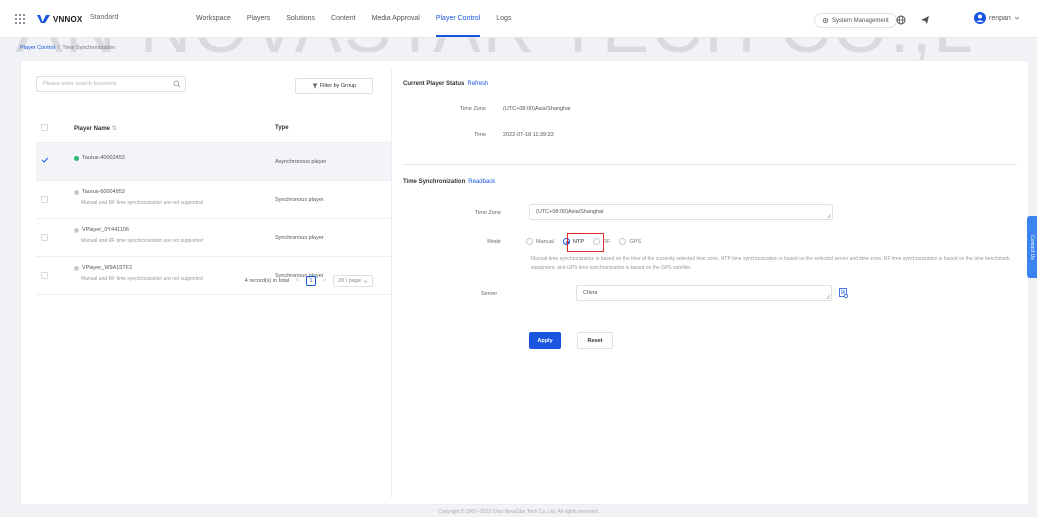  What do you see at coordinates (477, 84) in the screenshot?
I see `refresh-link: Refresh` at bounding box center [477, 84].